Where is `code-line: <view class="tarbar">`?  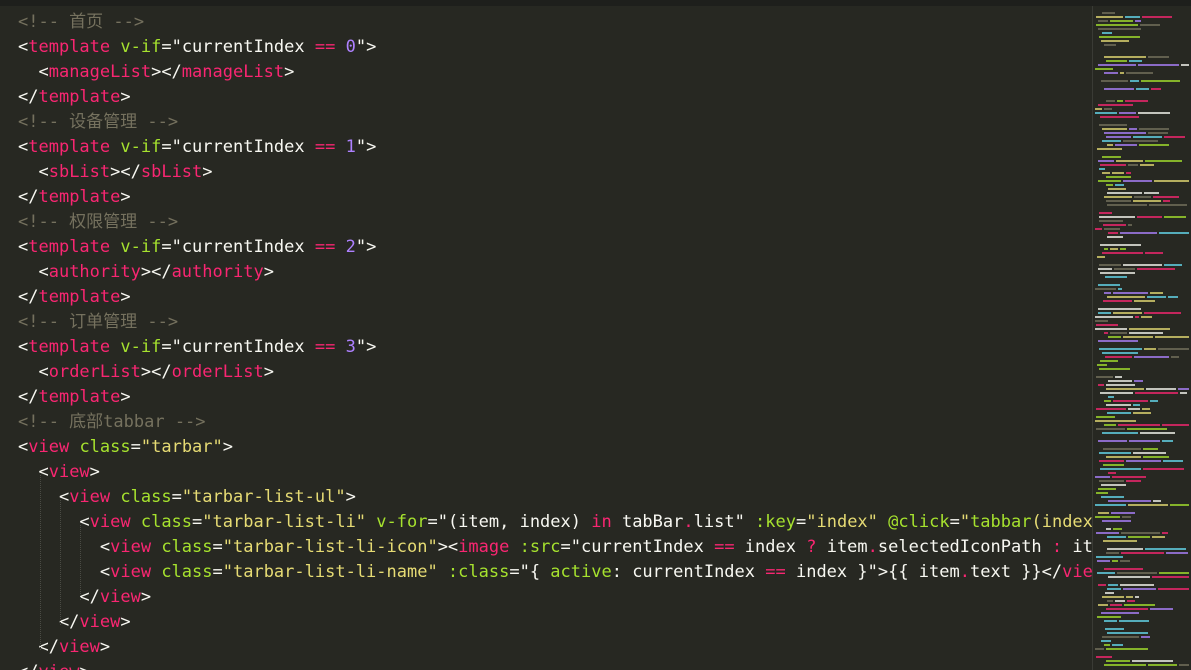 code-line: <view class="tarbar"> is located at coordinates (116, 447).